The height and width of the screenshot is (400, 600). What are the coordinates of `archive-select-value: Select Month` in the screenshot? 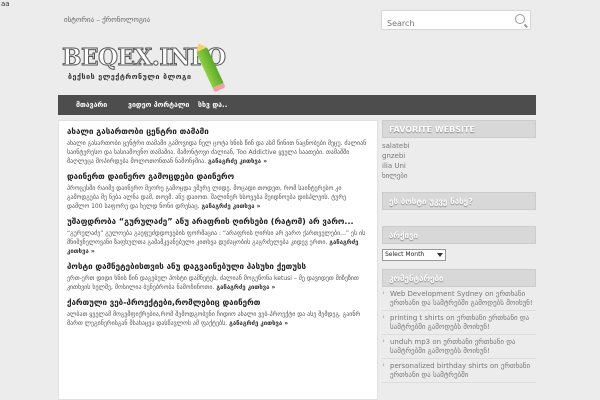 It's located at (405, 254).